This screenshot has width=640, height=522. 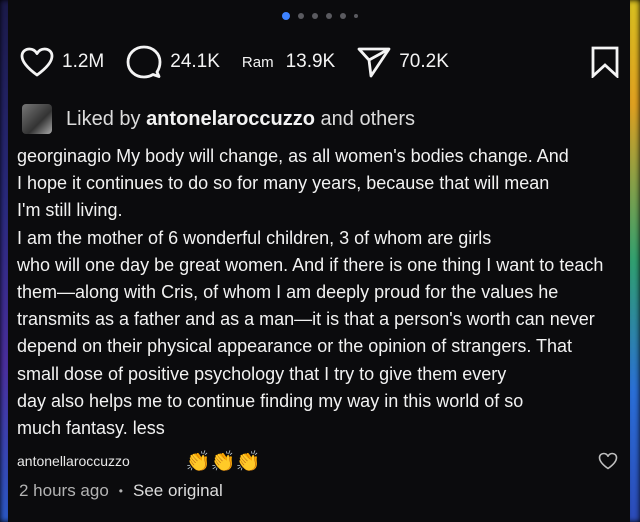 What do you see at coordinates (37, 119) in the screenshot?
I see `avatar` at bounding box center [37, 119].